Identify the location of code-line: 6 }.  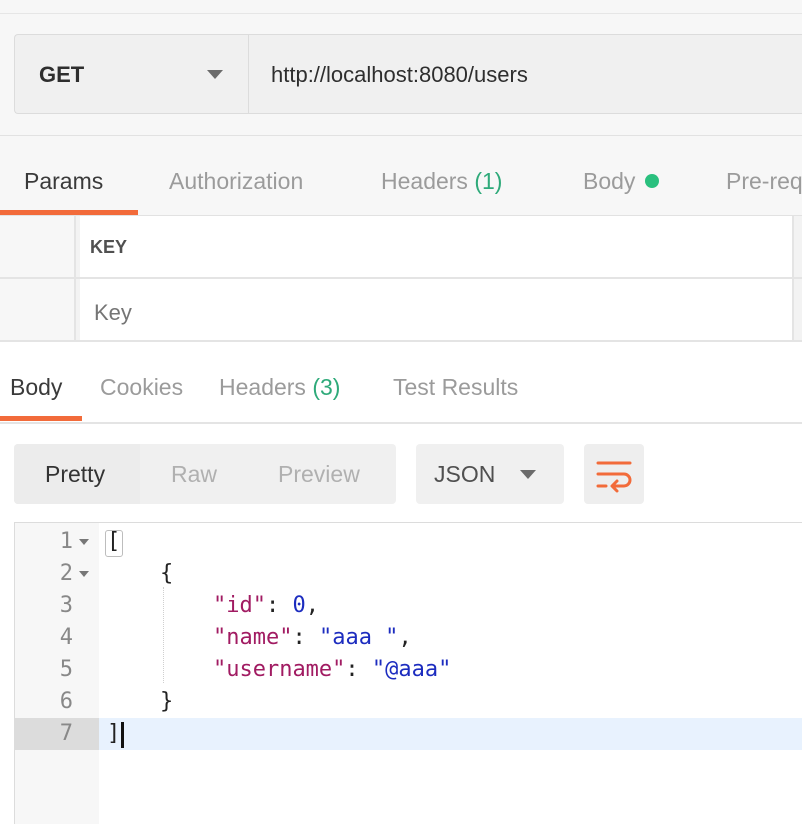
(408, 702).